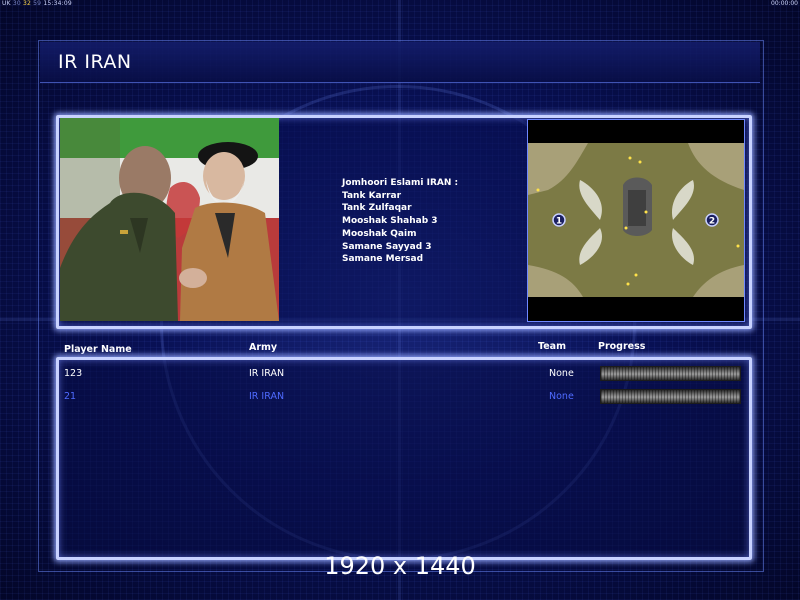  Describe the element at coordinates (57, 3) in the screenshot. I see `status-clock: 15:34:09` at that location.